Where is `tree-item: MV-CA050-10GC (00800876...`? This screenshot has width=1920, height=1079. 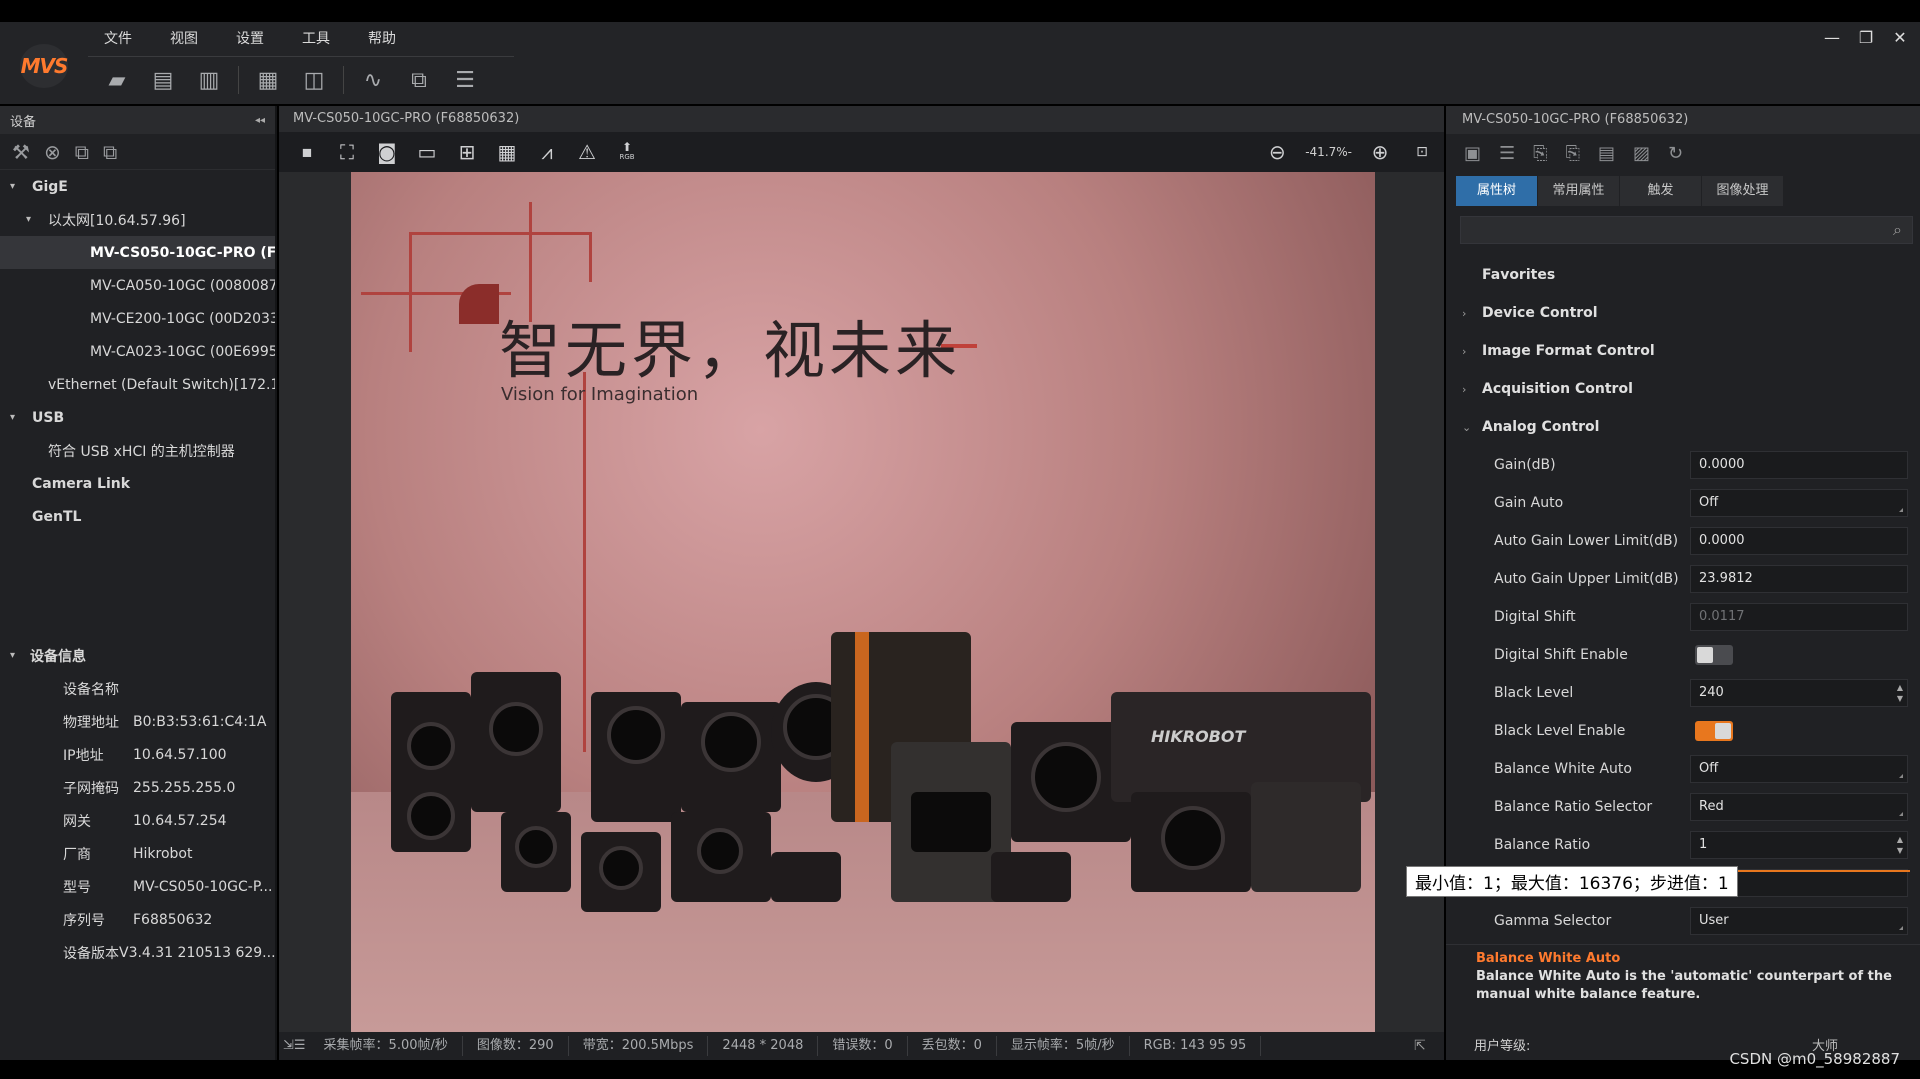 tree-item: MV-CA050-10GC (00800876... is located at coordinates (137, 285).